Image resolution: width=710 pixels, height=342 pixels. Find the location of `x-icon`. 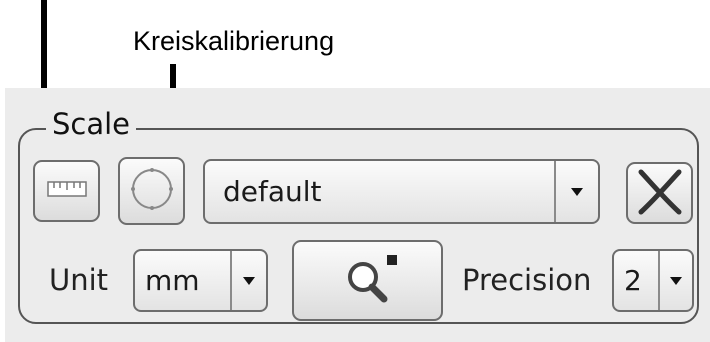

x-icon is located at coordinates (660, 193).